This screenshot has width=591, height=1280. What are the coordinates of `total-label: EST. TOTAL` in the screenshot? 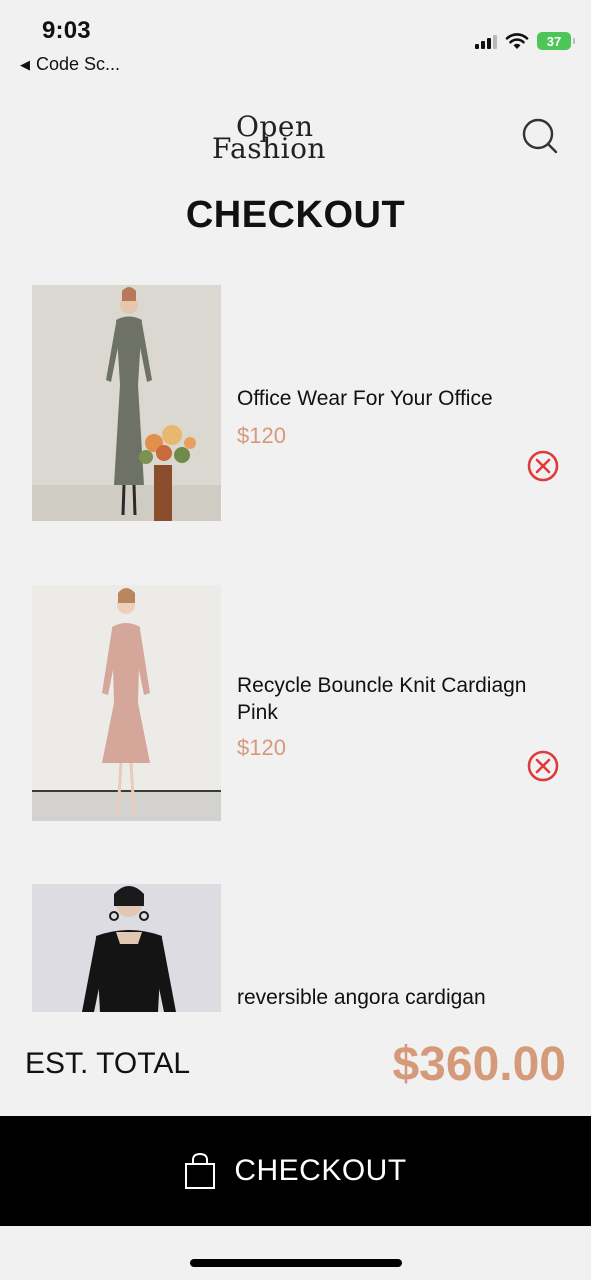 It's located at (108, 1063).